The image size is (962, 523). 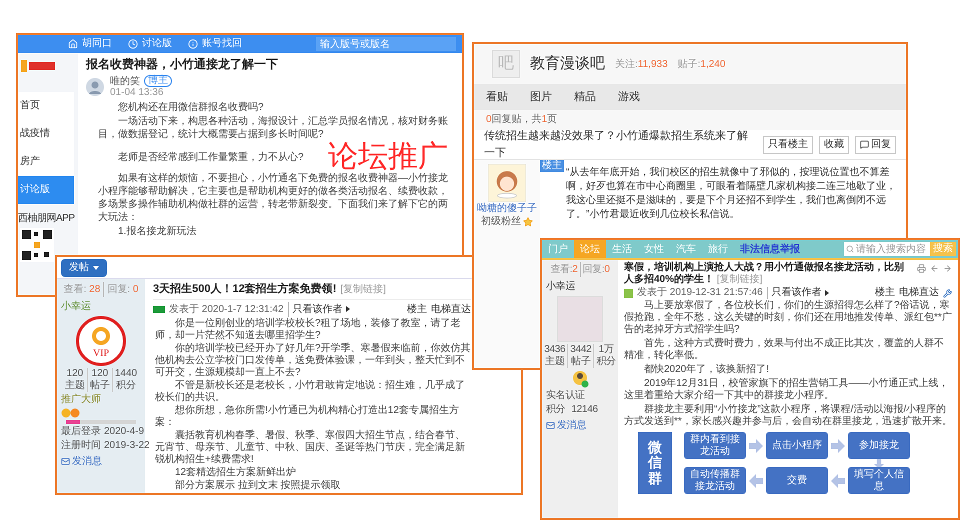 I want to click on info-label: 注册时间, so click(x=81, y=446).